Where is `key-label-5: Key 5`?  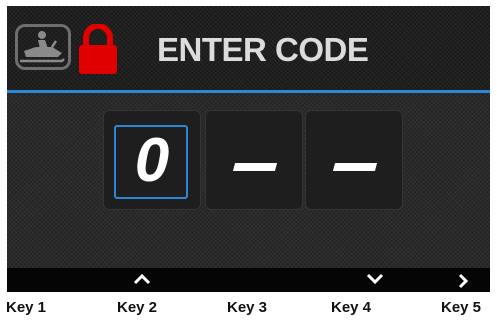 key-label-5: Key 5 is located at coordinates (461, 307).